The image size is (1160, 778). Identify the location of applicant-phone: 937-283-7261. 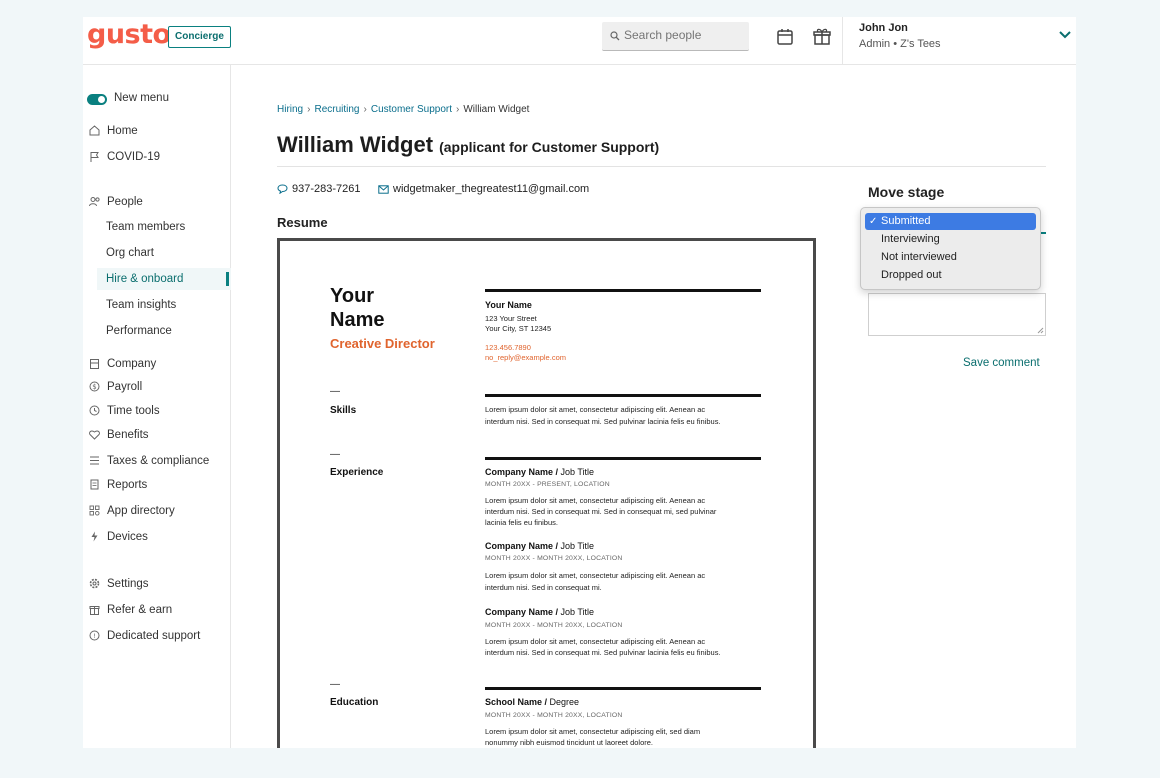
(319, 189).